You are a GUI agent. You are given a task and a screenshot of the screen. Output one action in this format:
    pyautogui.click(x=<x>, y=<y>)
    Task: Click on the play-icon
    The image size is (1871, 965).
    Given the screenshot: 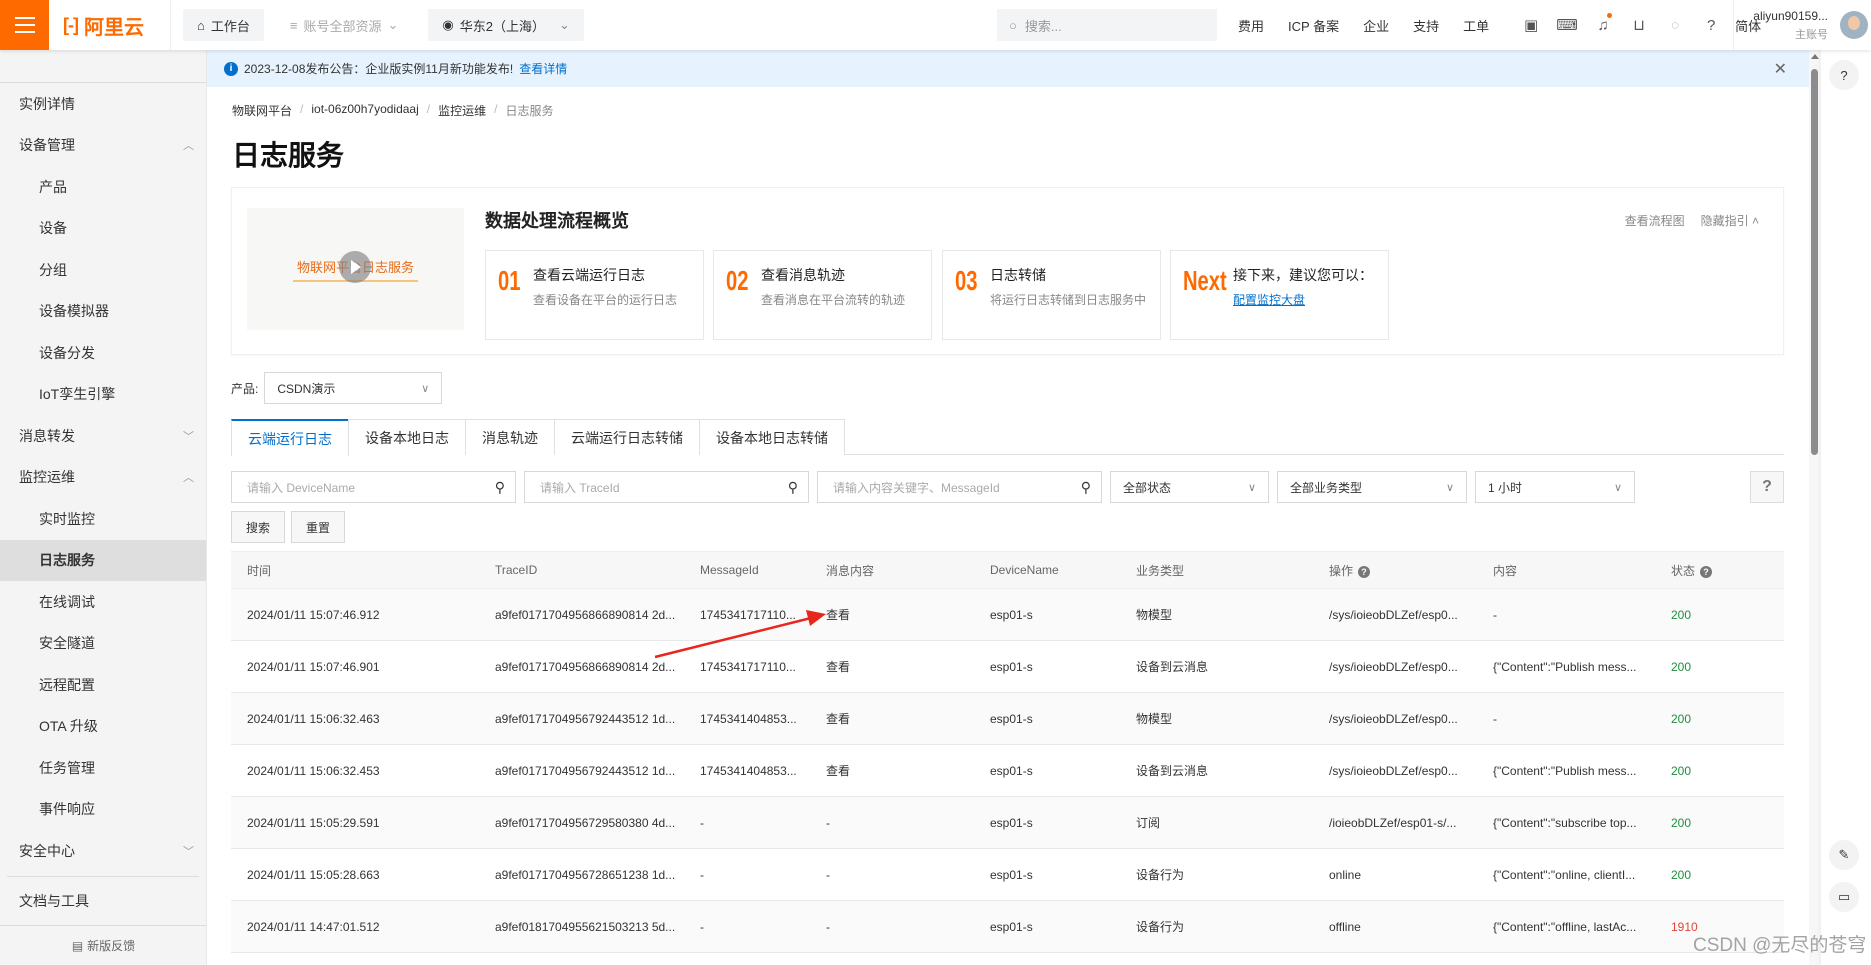 What is the action you would take?
    pyautogui.click(x=355, y=267)
    